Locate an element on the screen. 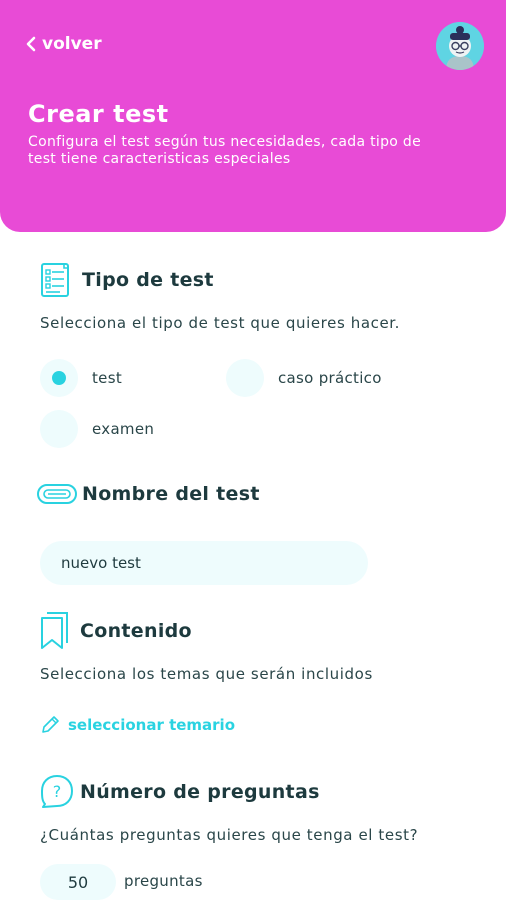 The image size is (506, 900). section-contenido-header: Contenido is located at coordinates (116, 631).